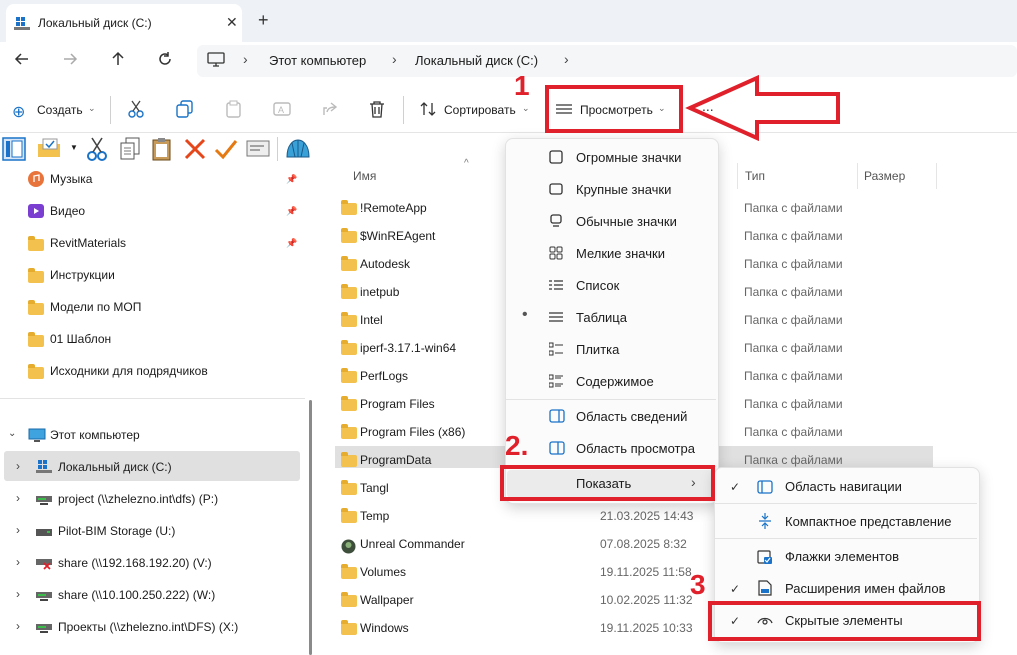 Image resolution: width=1017 pixels, height=655 pixels. I want to click on breadcrumb-this-pc: Этот компьютер, so click(317, 60).